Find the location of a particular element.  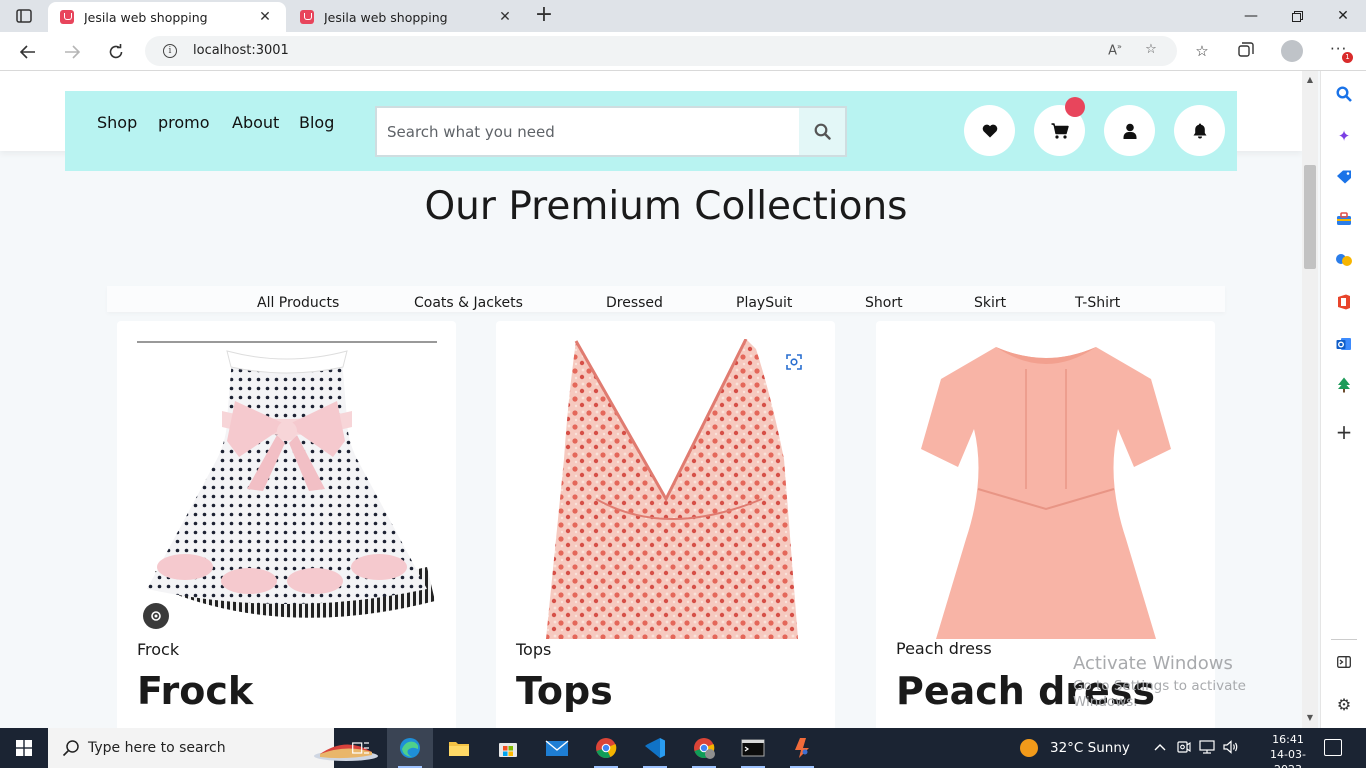

system-clock: 16:41 14-03-2023 is located at coordinates (1288, 750).